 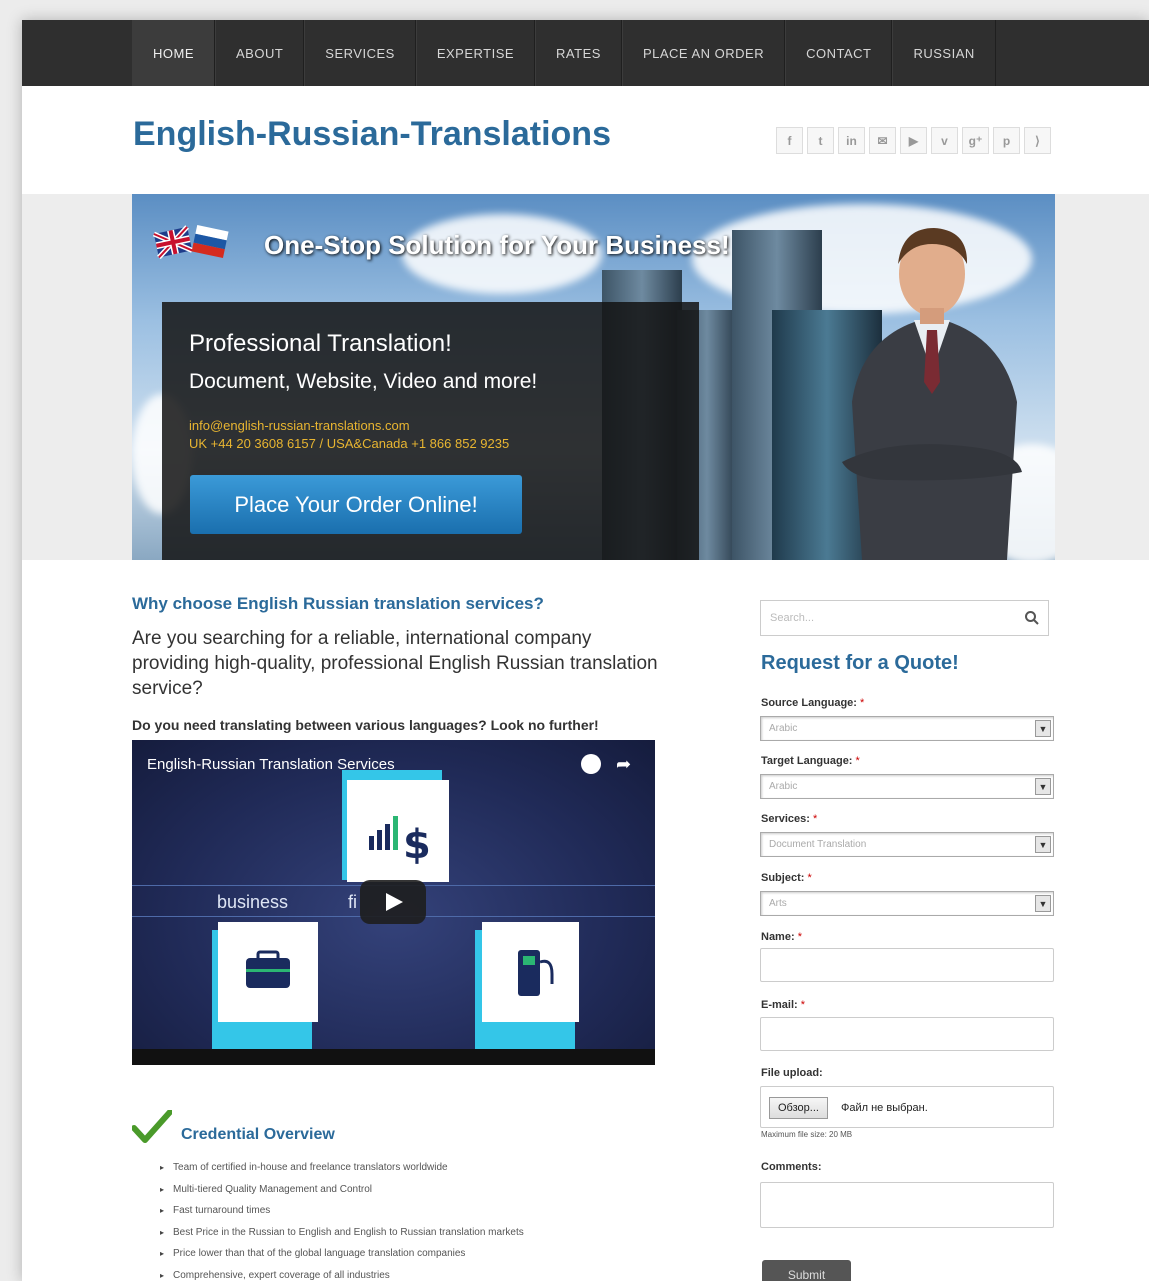 What do you see at coordinates (944, 53) in the screenshot?
I see `nav-item-russian: RUSSIAN` at bounding box center [944, 53].